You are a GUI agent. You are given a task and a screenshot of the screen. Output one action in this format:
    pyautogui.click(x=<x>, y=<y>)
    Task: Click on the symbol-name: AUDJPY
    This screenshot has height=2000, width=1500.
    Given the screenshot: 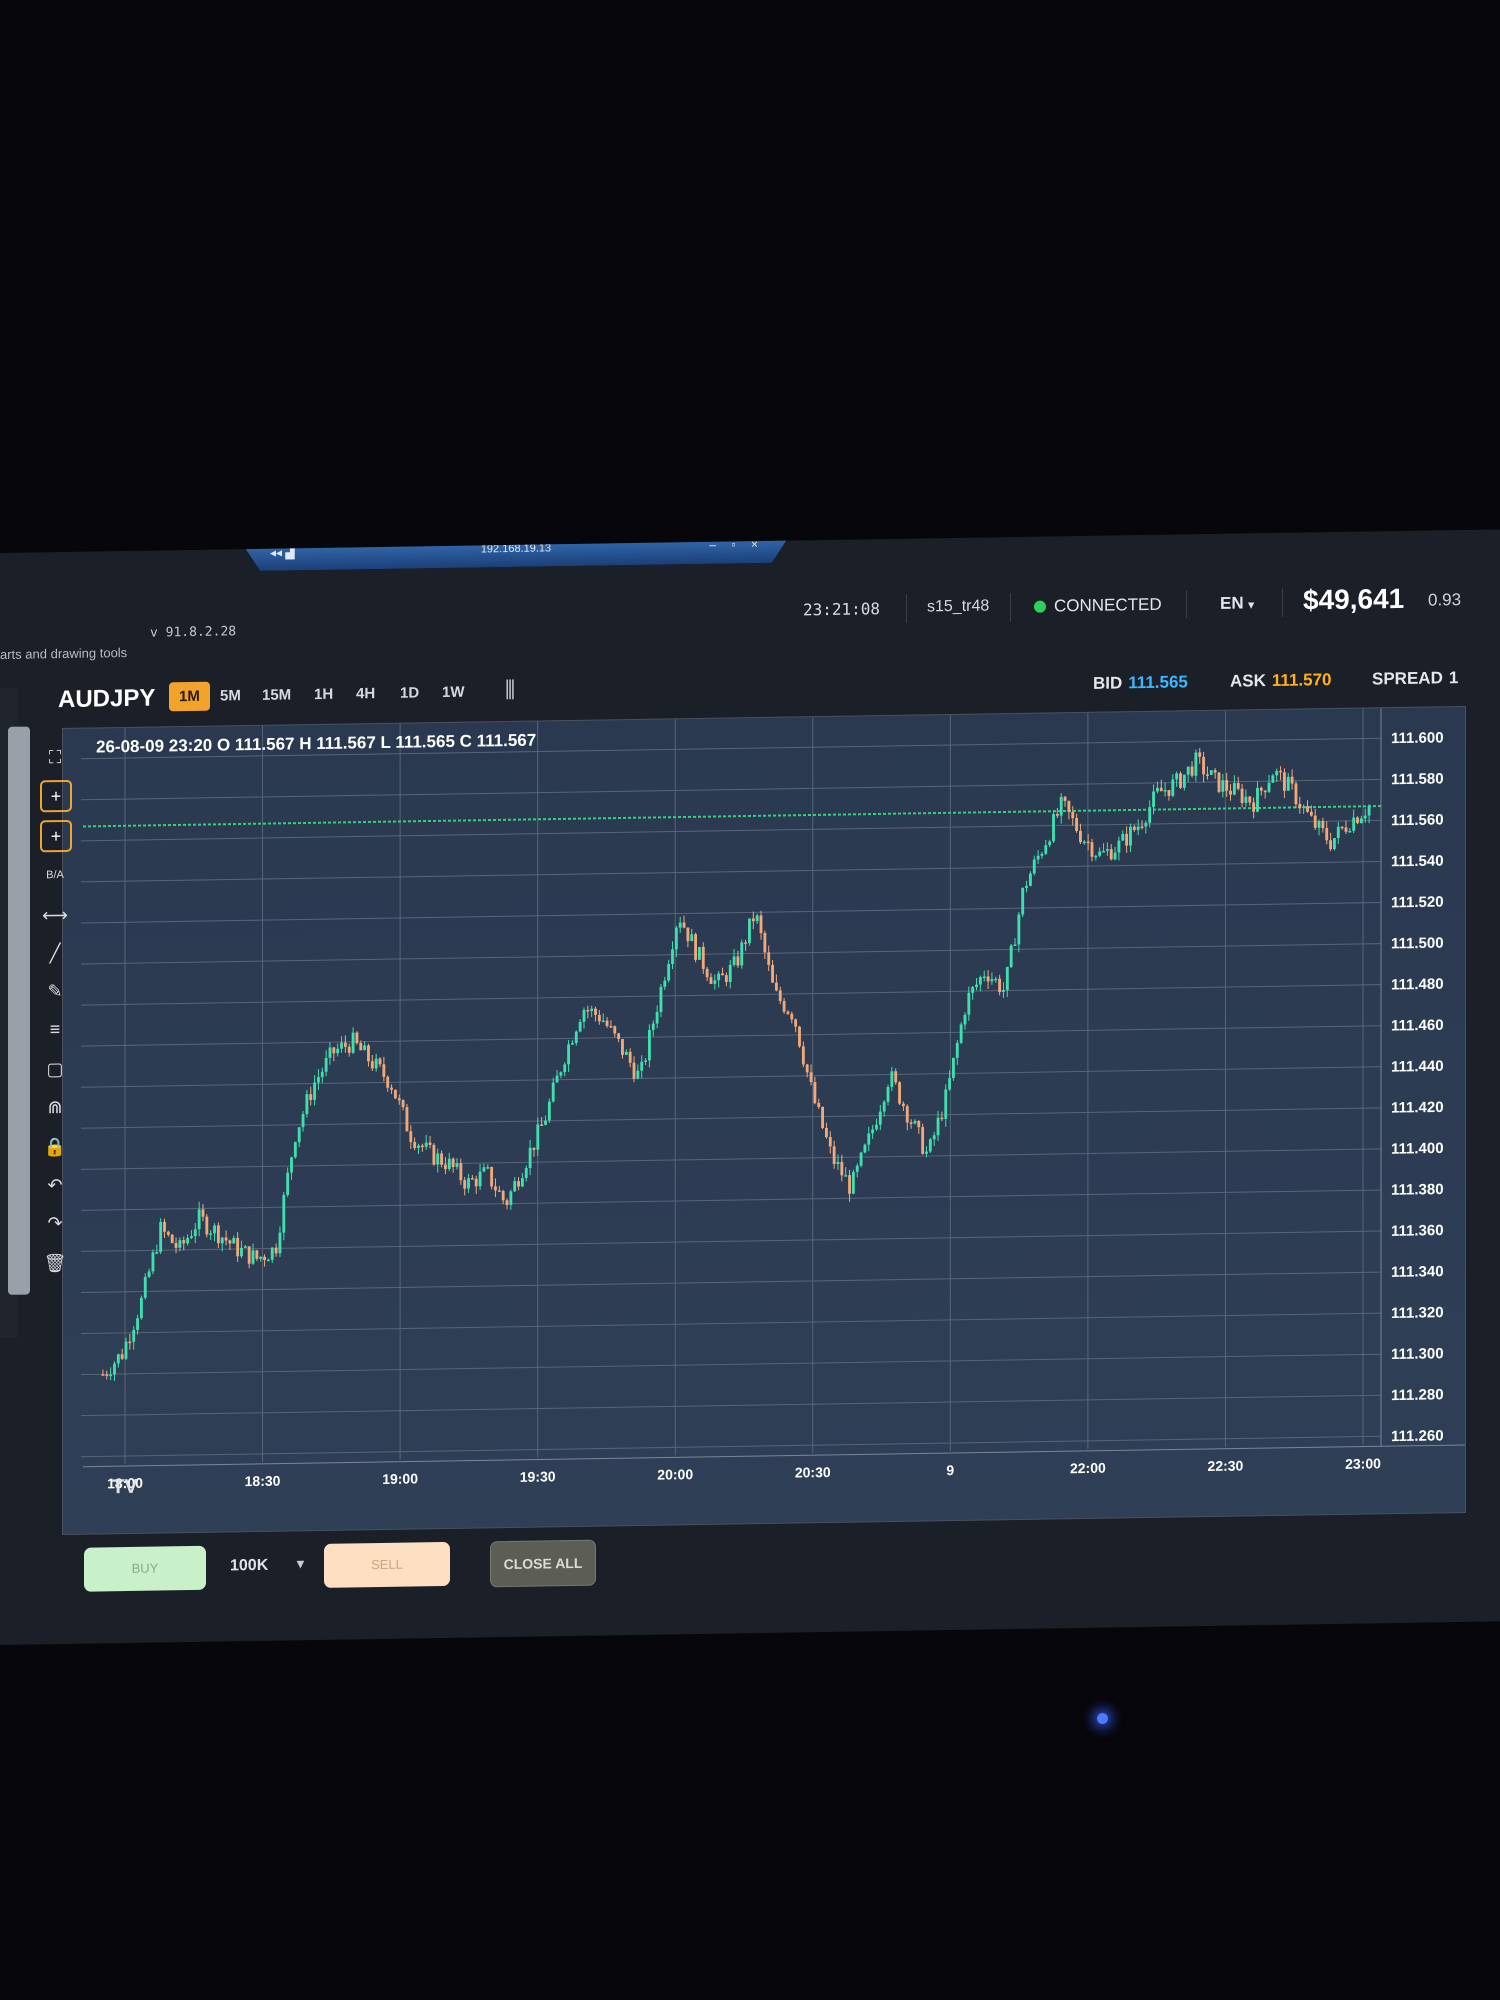 What is the action you would take?
    pyautogui.click(x=106, y=700)
    